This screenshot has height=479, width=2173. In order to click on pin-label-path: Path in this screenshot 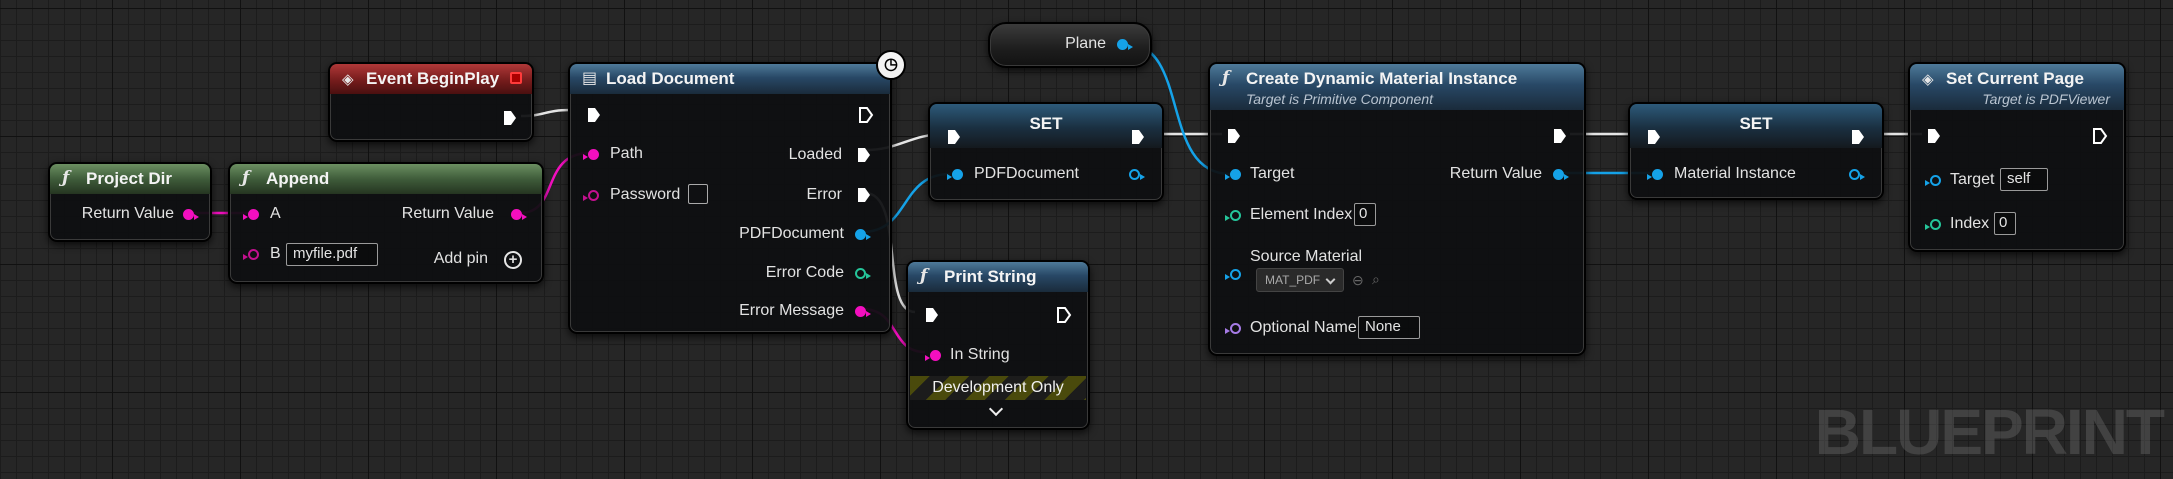, I will do `click(626, 153)`.